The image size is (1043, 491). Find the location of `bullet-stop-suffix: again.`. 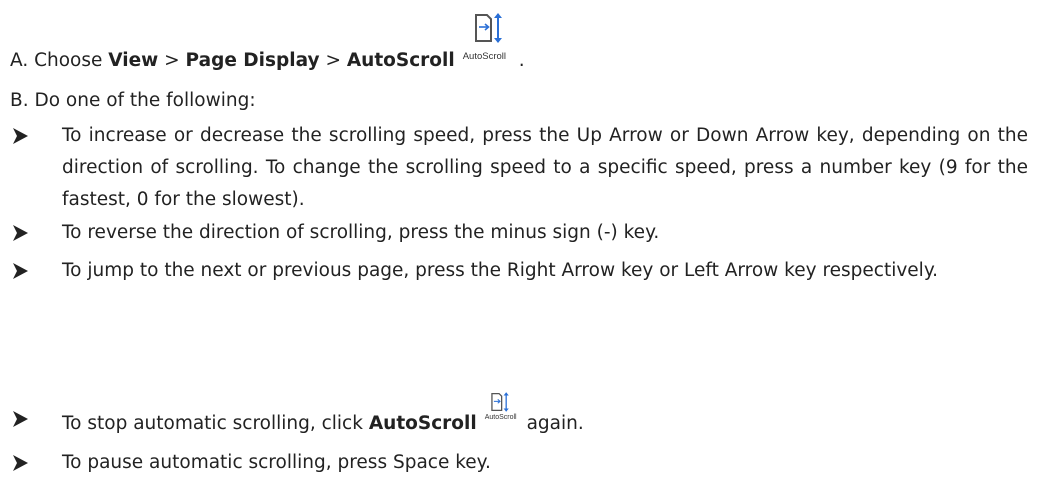

bullet-stop-suffix: again. is located at coordinates (552, 423).